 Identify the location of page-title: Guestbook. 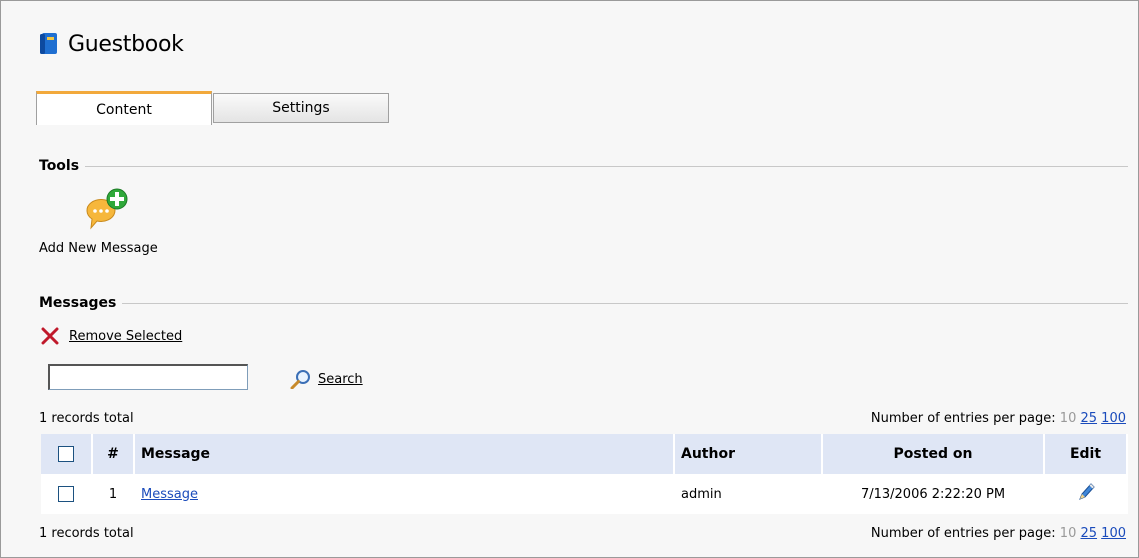
(126, 44).